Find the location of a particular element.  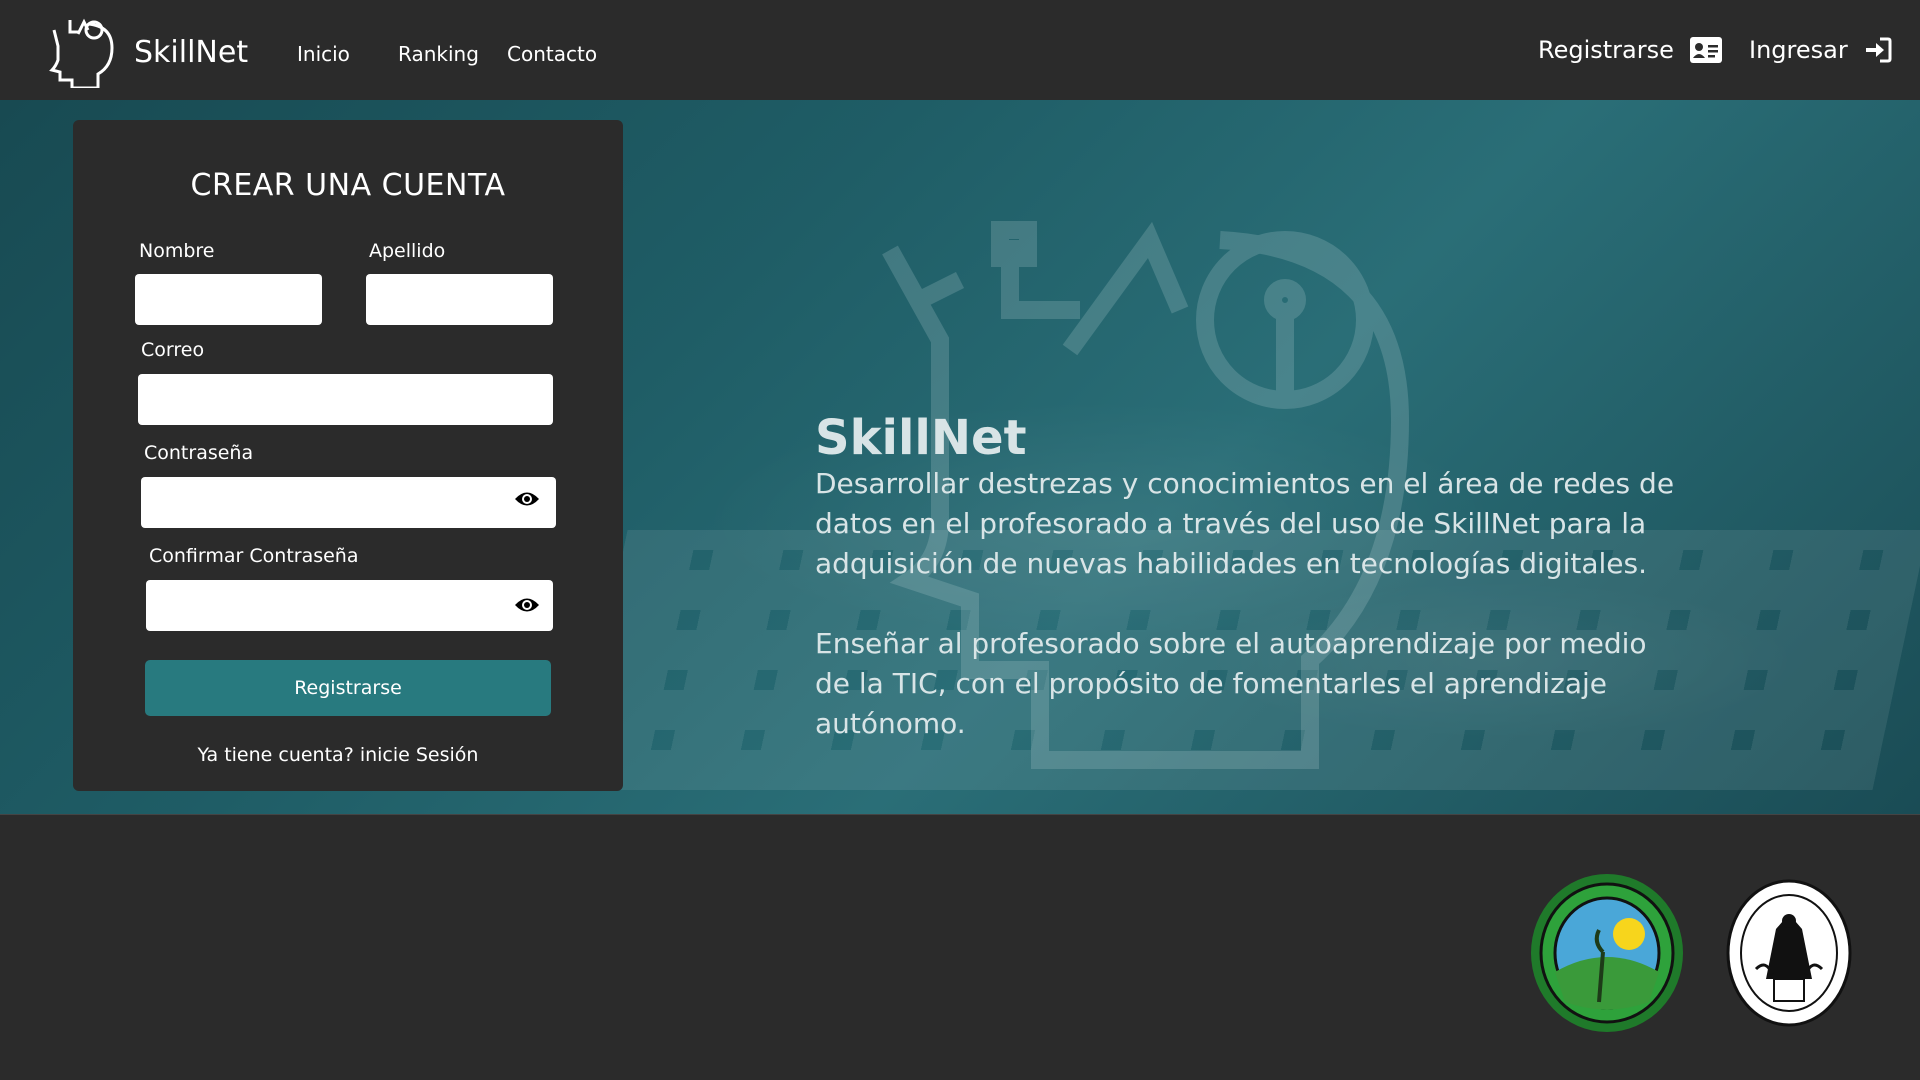

login-link: Ya tiene cuenta? inicie Sesión is located at coordinates (338, 755).